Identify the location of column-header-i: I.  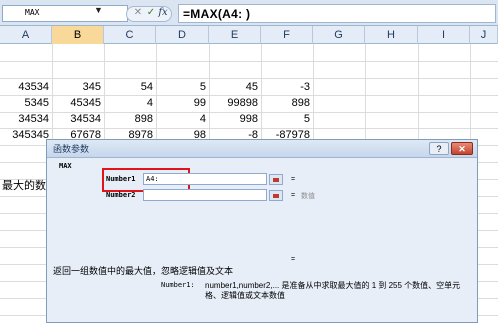
(444, 35).